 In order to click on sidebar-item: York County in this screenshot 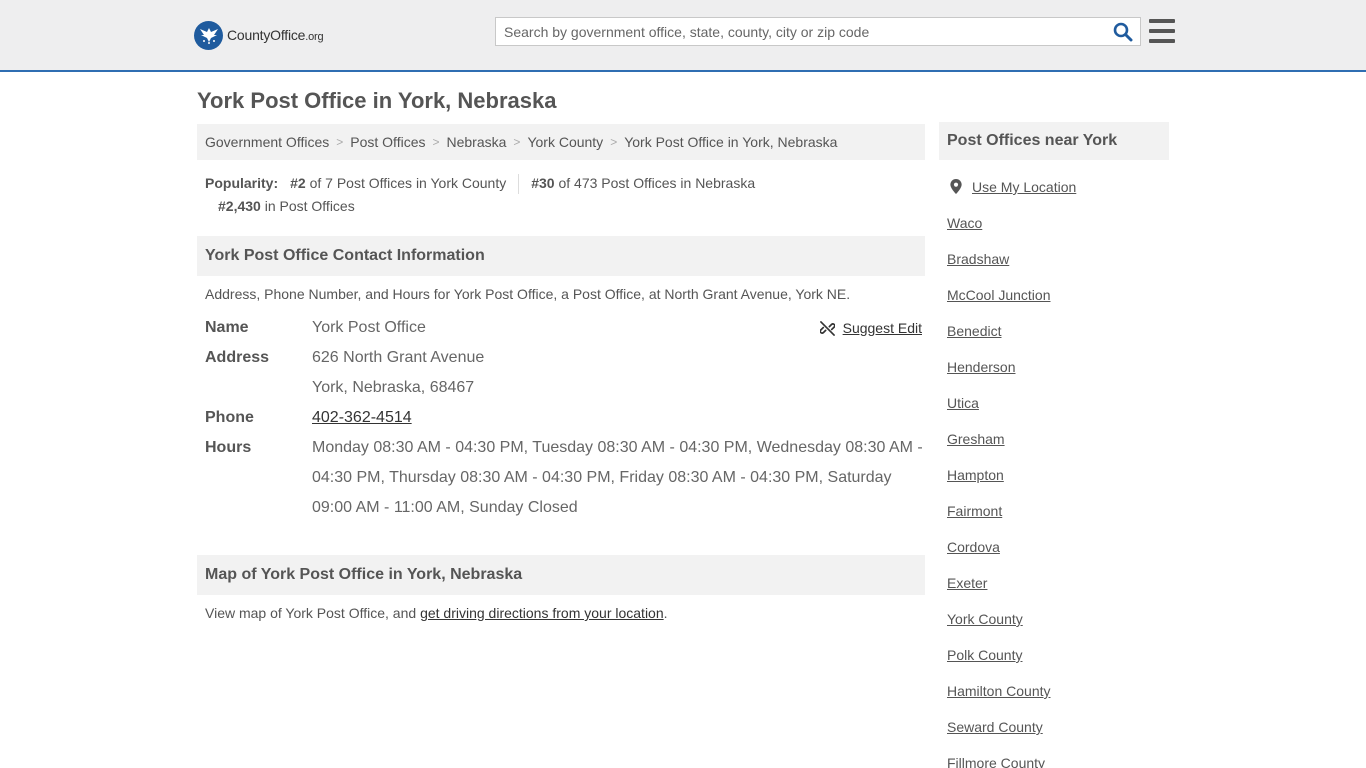, I will do `click(1058, 626)`.